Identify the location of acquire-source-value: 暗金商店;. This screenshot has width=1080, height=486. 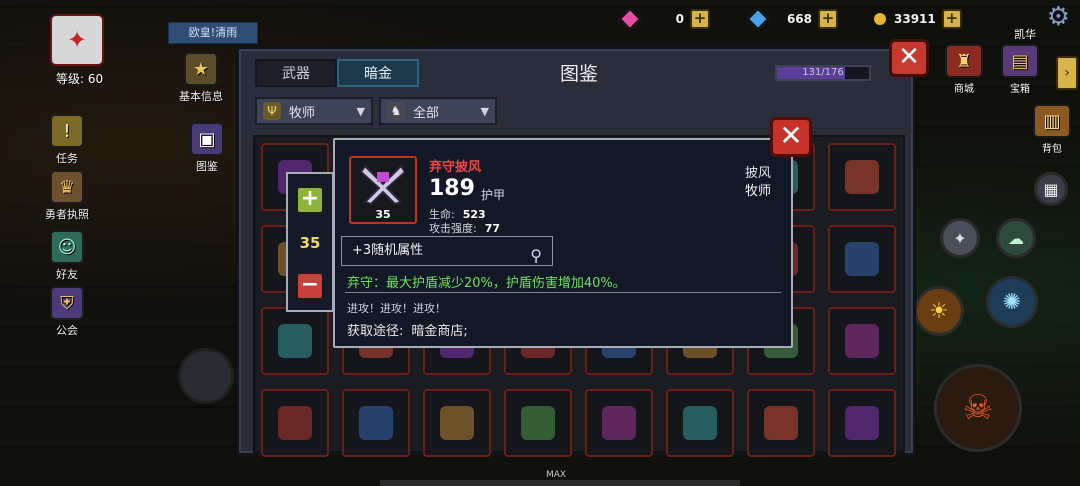
(439, 331).